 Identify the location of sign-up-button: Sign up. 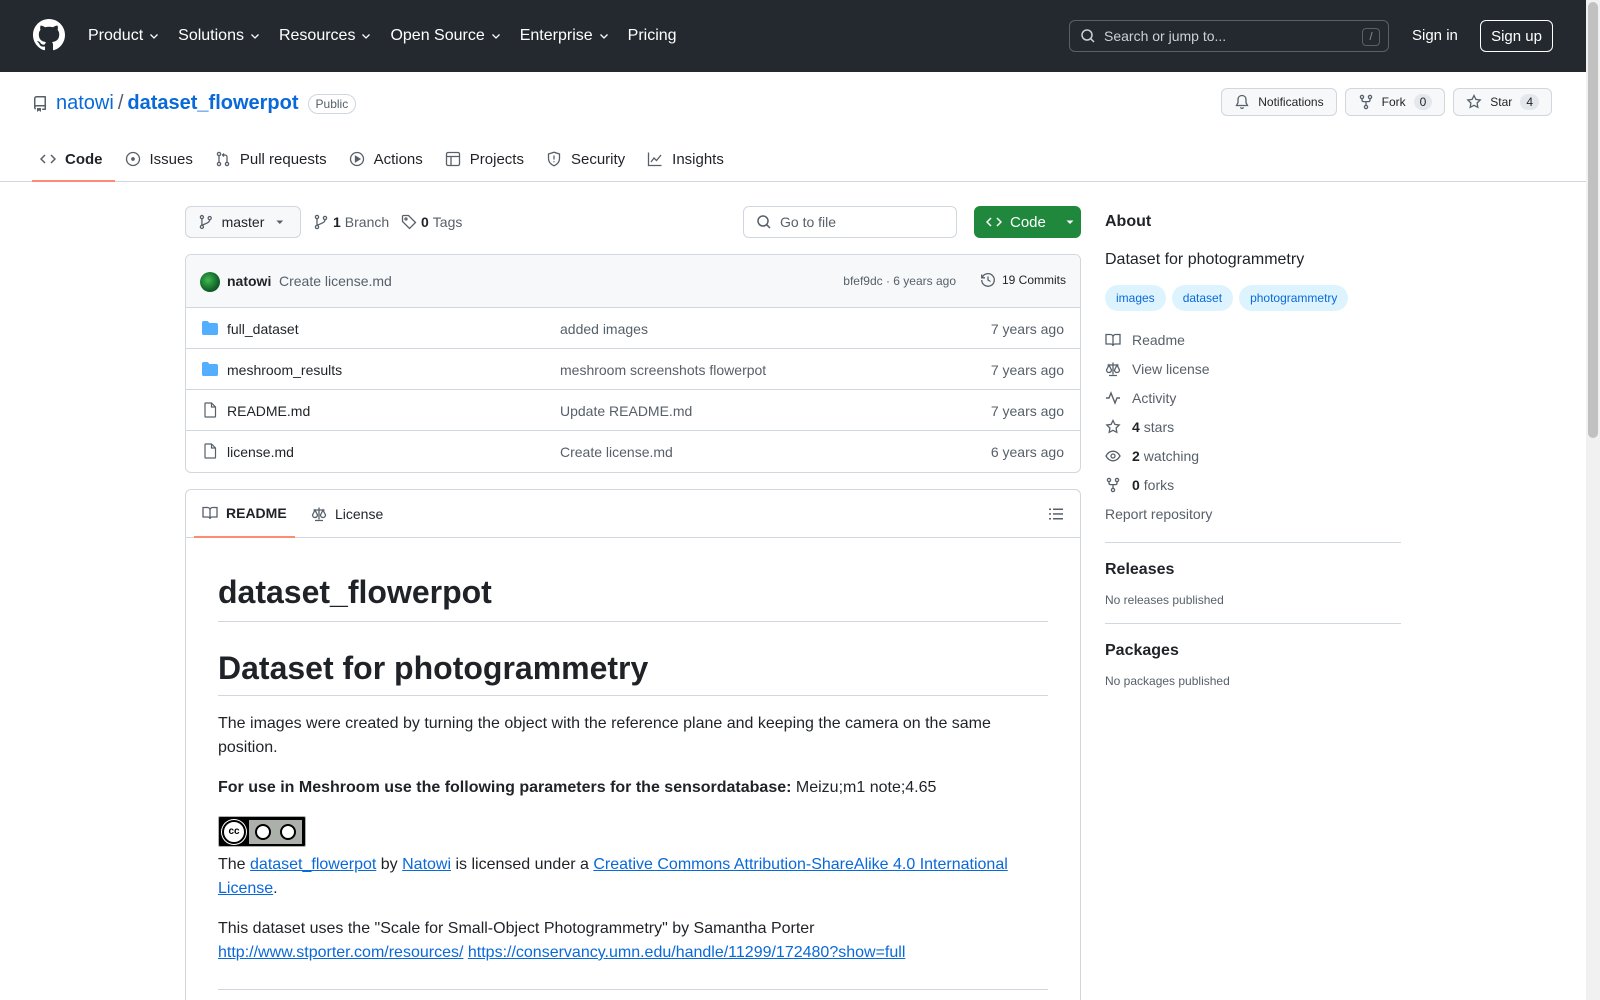
(1516, 36).